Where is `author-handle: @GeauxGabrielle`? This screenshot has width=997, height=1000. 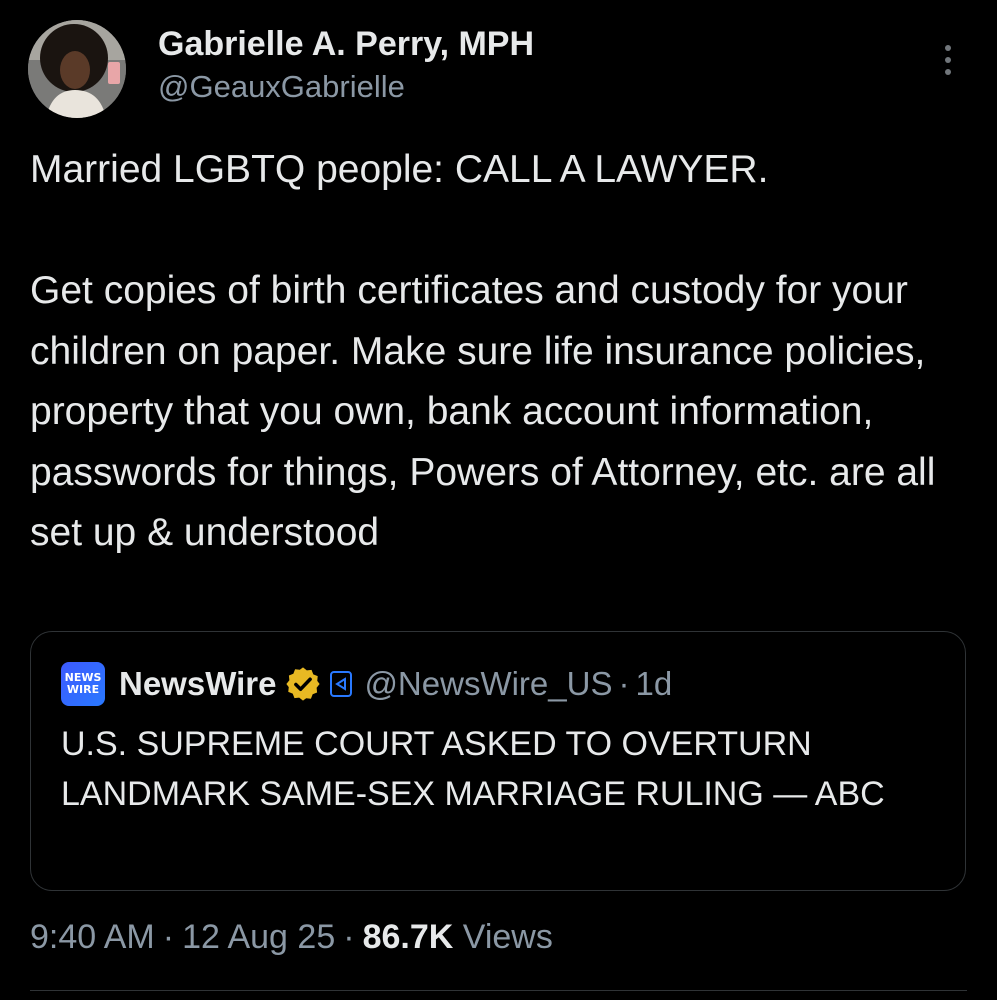
author-handle: @GeauxGabrielle is located at coordinates (346, 87).